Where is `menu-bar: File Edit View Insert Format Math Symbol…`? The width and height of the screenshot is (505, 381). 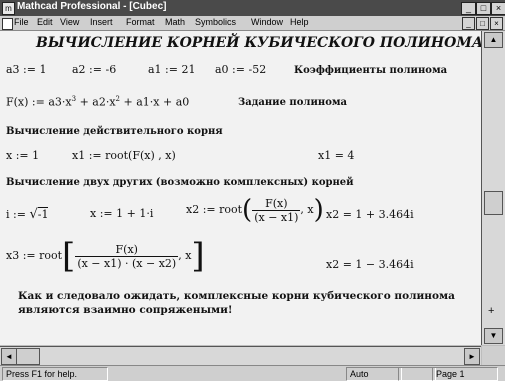 menu-bar: File Edit View Insert Format Math Symbol… is located at coordinates (252, 23).